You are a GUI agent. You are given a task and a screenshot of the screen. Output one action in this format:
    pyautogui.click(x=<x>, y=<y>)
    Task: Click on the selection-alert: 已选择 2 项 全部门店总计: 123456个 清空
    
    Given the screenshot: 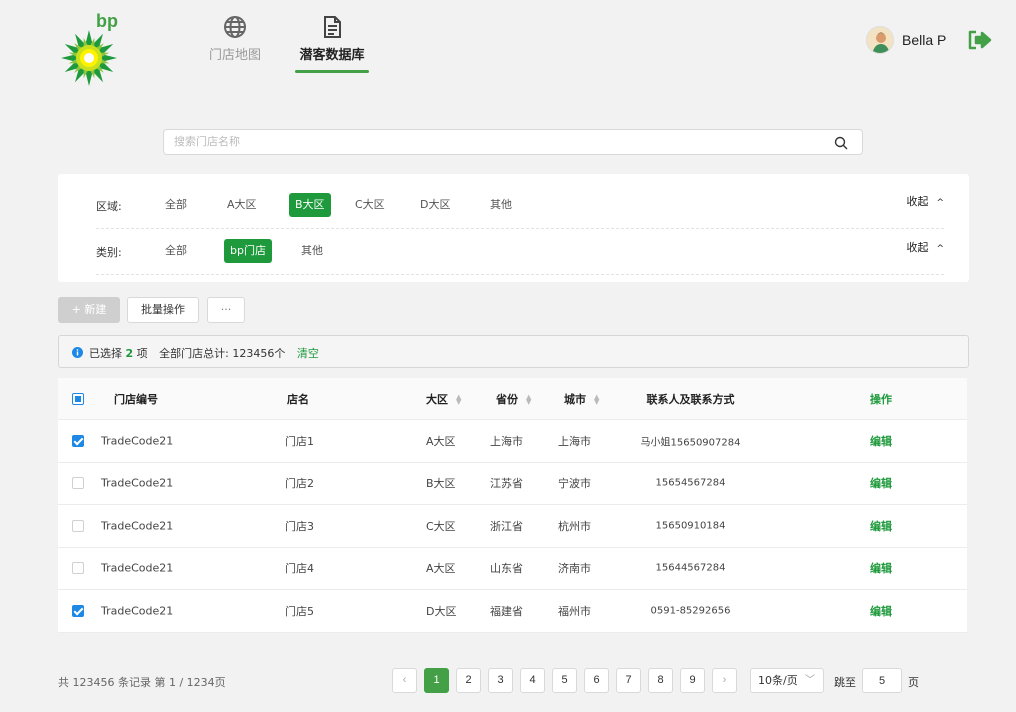 What is the action you would take?
    pyautogui.click(x=513, y=351)
    